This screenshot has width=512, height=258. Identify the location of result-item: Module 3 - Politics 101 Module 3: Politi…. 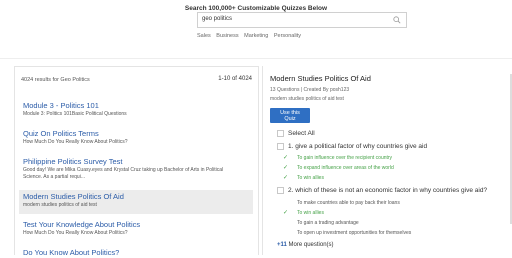
(139, 109).